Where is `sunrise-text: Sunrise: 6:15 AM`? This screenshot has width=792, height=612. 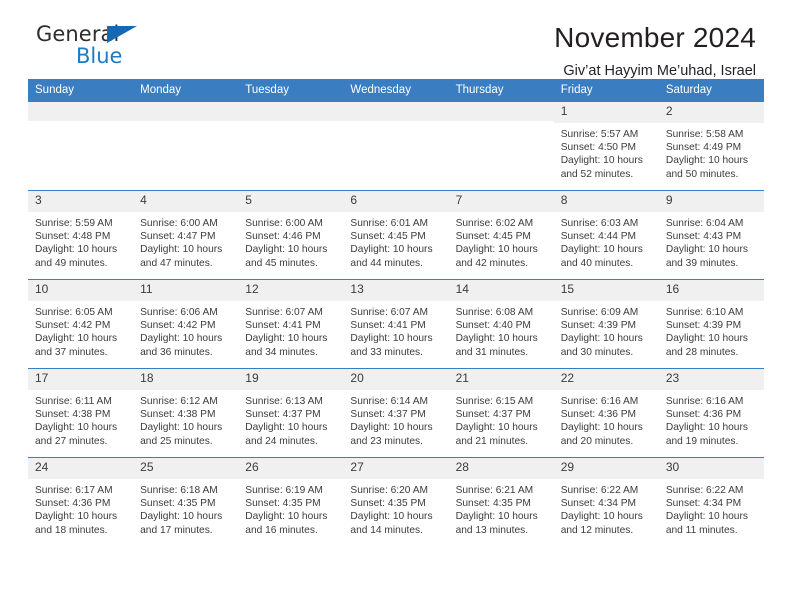
sunrise-text: Sunrise: 6:15 AM is located at coordinates (494, 401).